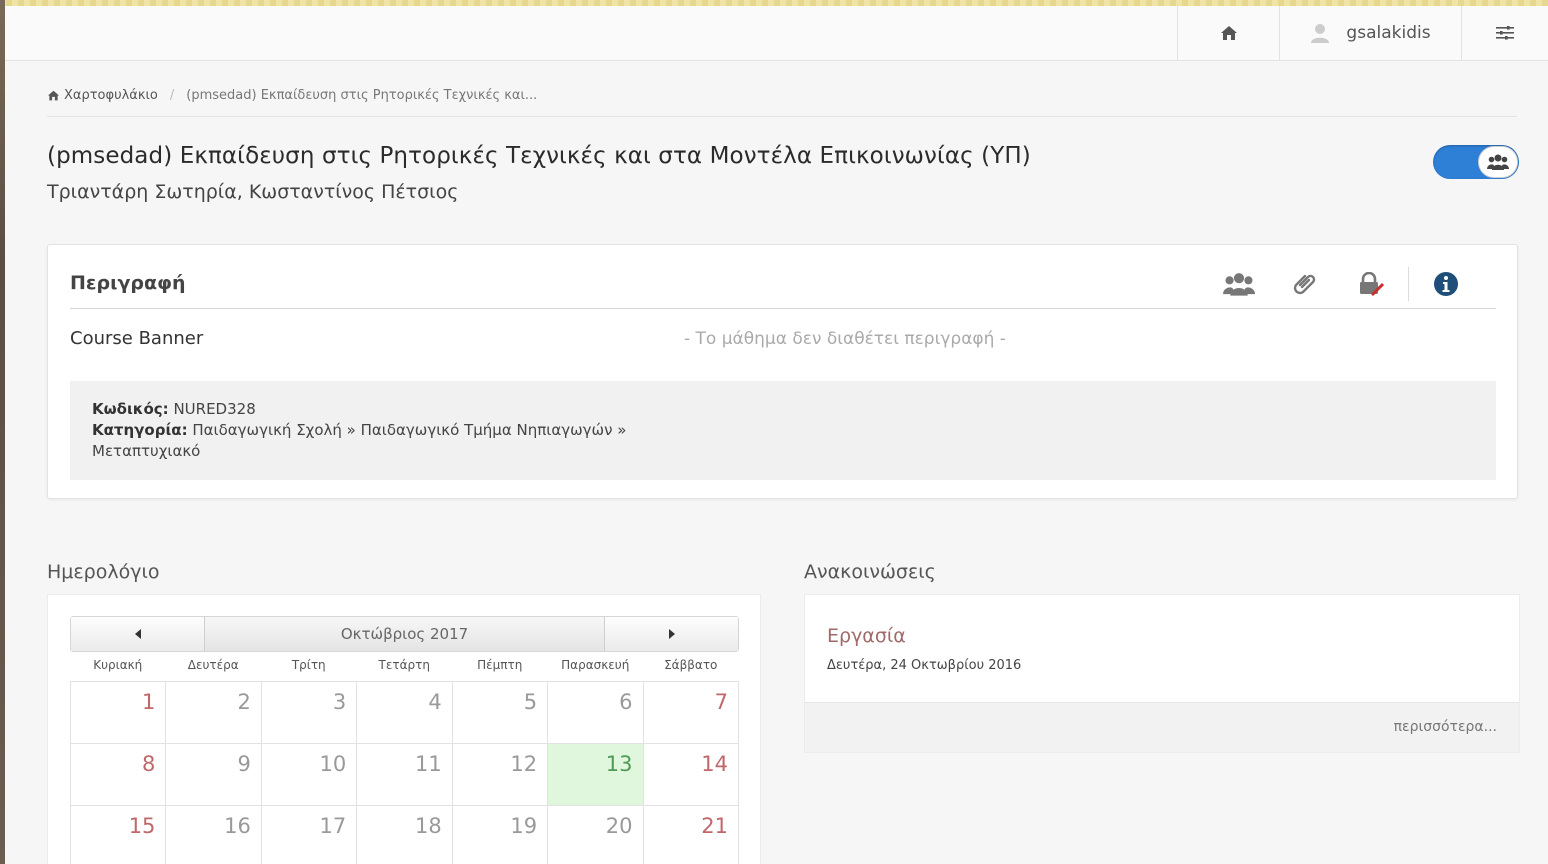 The width and height of the screenshot is (1548, 864). I want to click on calendar-day: 9, so click(214, 775).